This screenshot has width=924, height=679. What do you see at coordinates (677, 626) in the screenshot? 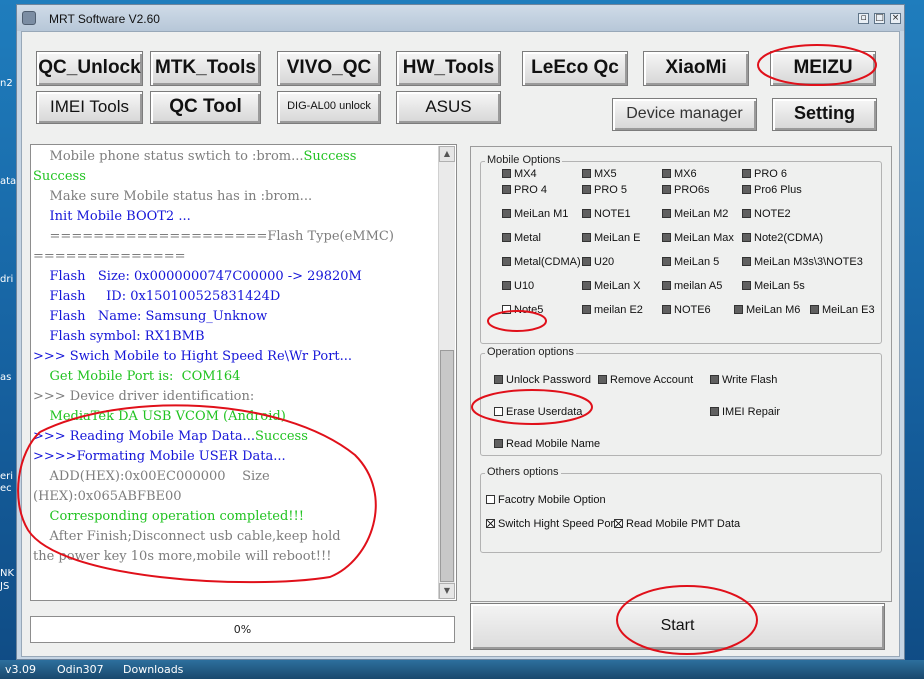
I see `start-button: Start` at bounding box center [677, 626].